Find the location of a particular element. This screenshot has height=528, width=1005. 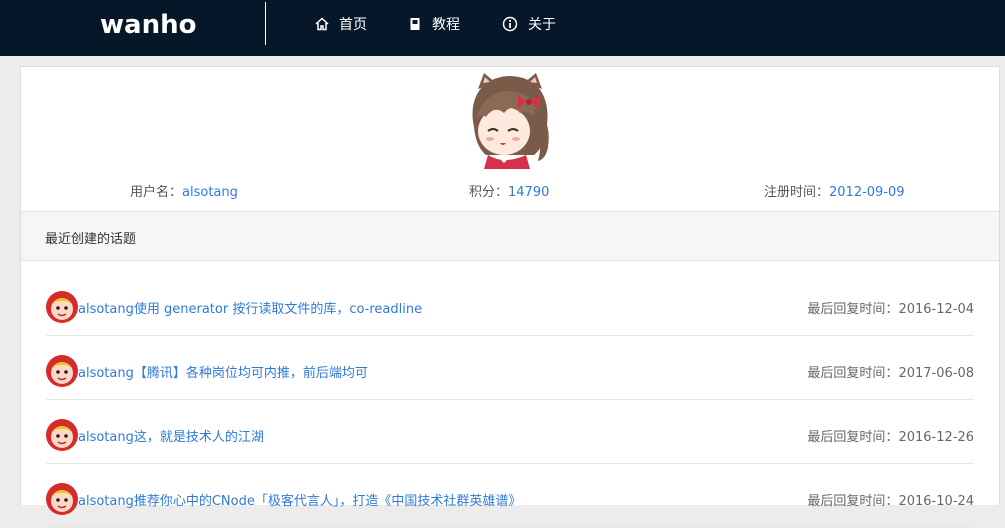

nav-item-home: 首页 is located at coordinates (341, 24).